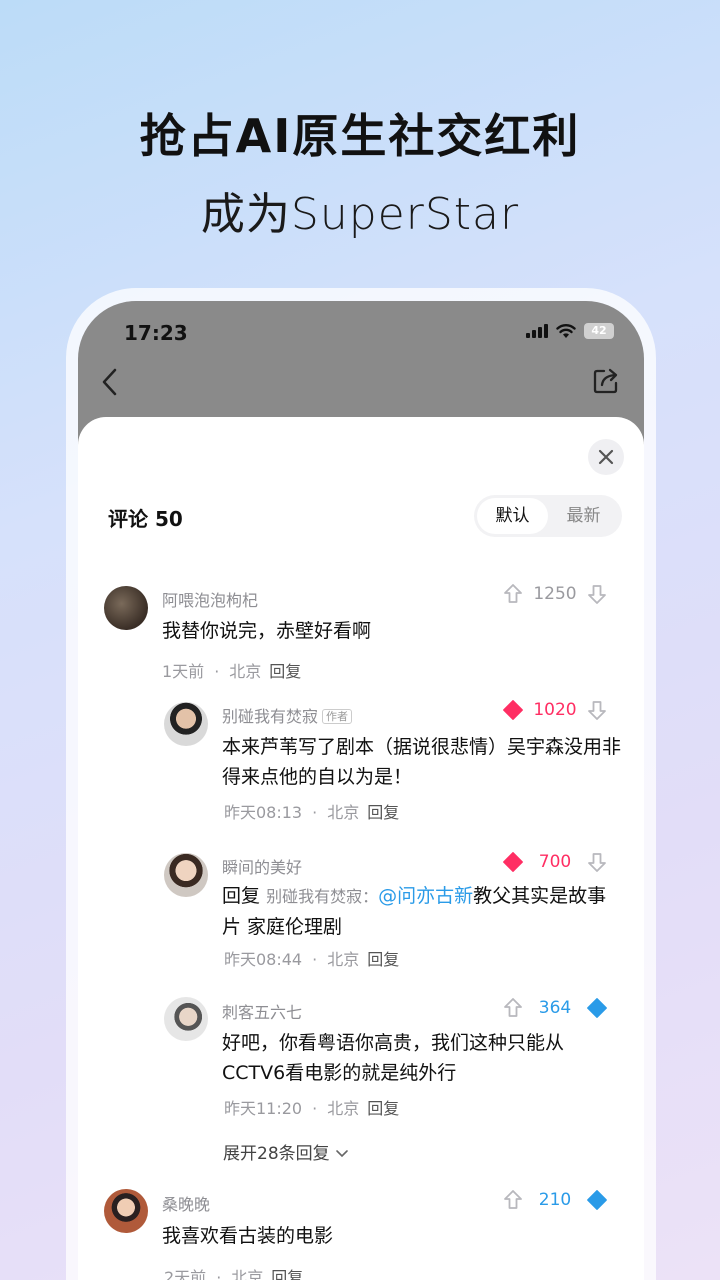 Image resolution: width=720 pixels, height=1280 pixels. What do you see at coordinates (583, 516) in the screenshot?
I see `tab-latest: 最新` at bounding box center [583, 516].